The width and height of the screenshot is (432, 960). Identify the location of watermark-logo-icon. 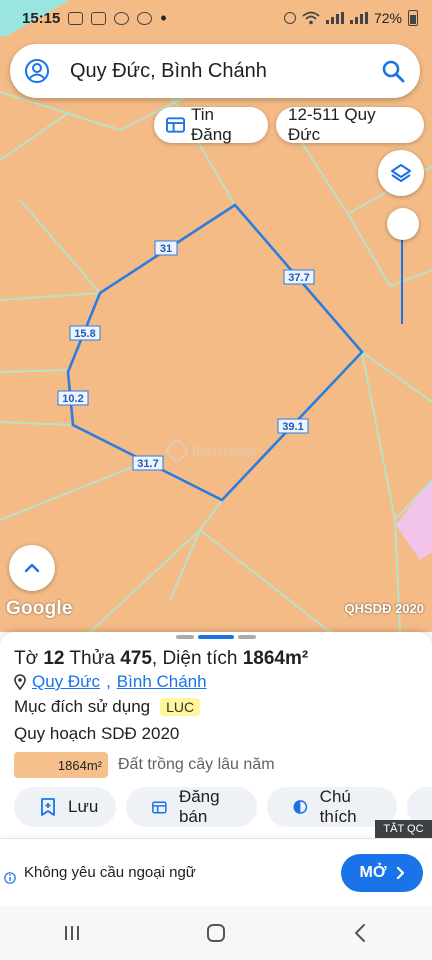
(177, 451).